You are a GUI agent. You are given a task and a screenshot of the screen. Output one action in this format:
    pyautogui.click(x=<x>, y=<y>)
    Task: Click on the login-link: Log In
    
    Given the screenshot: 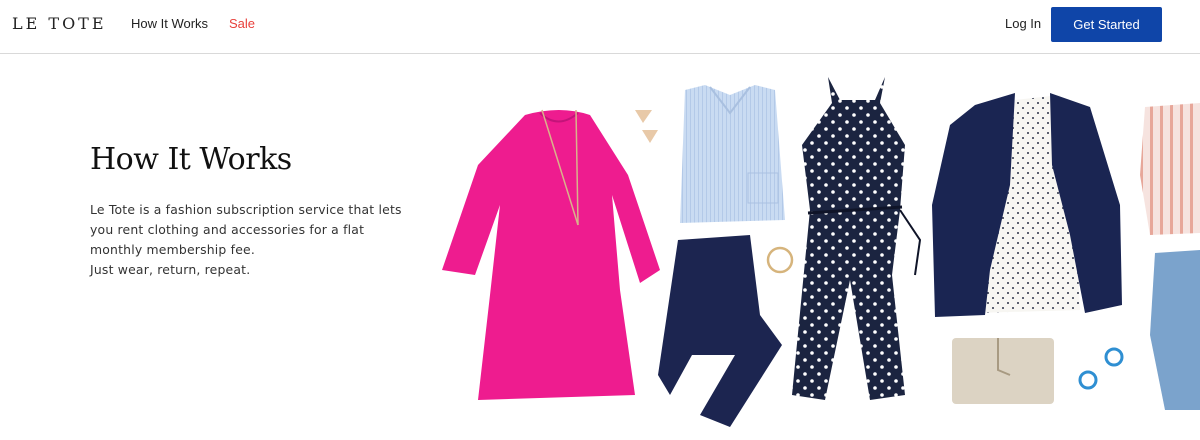 What is the action you would take?
    pyautogui.click(x=1023, y=23)
    